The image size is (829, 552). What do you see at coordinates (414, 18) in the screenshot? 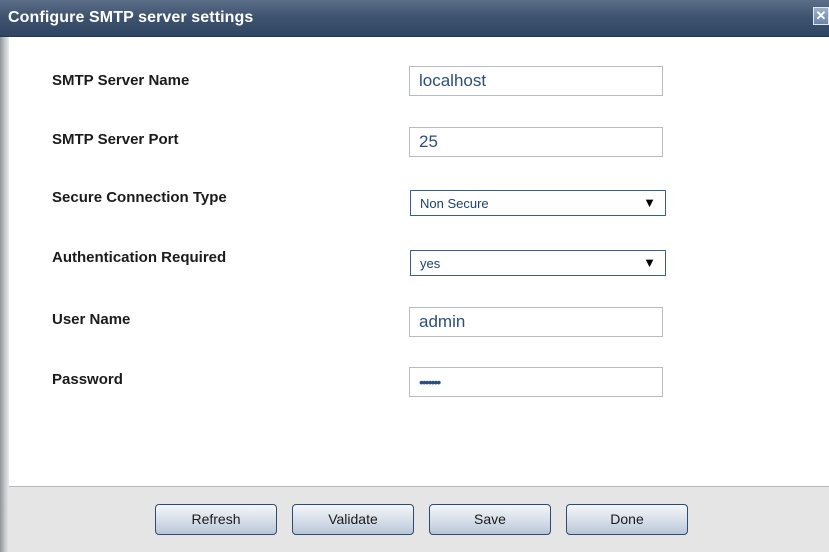
I see `dialog-titlebar: Configure SMTP server settings ✕` at bounding box center [414, 18].